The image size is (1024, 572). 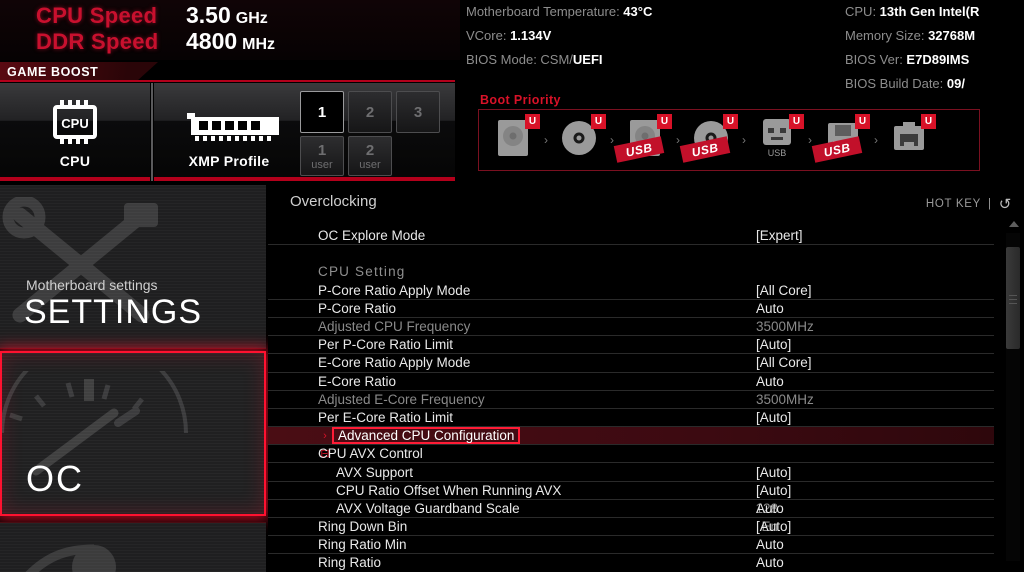 I want to click on settings-row: Adjusted E-Core Frequency 3500MHz, so click(x=631, y=400).